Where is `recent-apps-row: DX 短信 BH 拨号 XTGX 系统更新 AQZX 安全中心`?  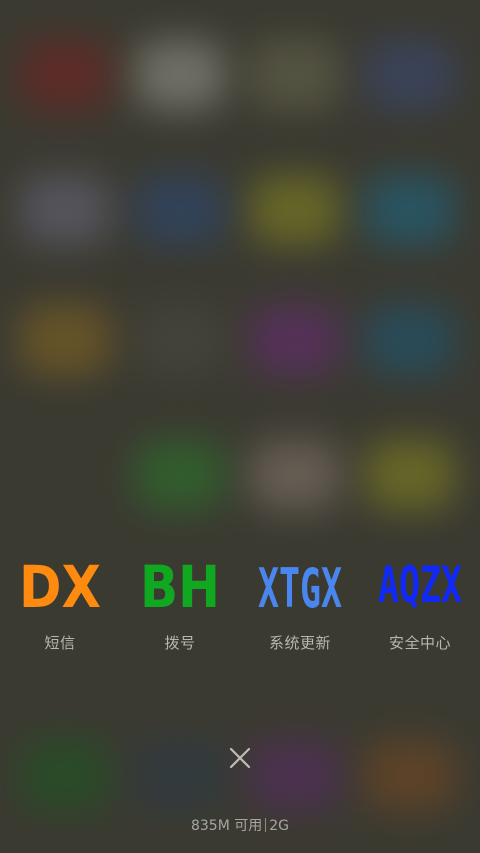
recent-apps-row: DX 短信 BH 拨号 XTGX 系统更新 AQZX 安全中心 is located at coordinates (240, 607).